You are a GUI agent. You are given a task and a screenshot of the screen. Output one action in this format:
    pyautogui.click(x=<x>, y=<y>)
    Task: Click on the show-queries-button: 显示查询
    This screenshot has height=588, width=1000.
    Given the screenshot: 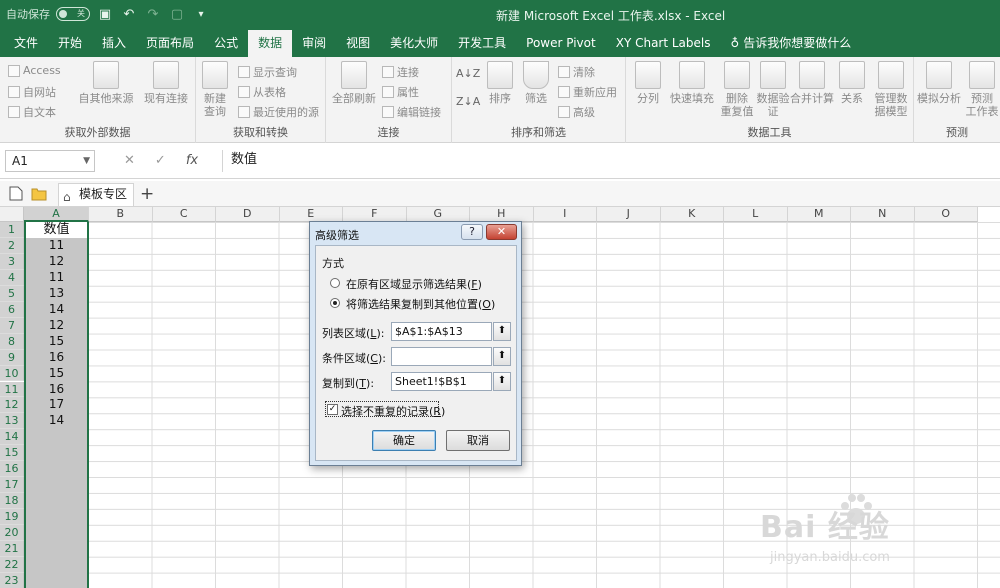 What is the action you would take?
    pyautogui.click(x=267, y=72)
    